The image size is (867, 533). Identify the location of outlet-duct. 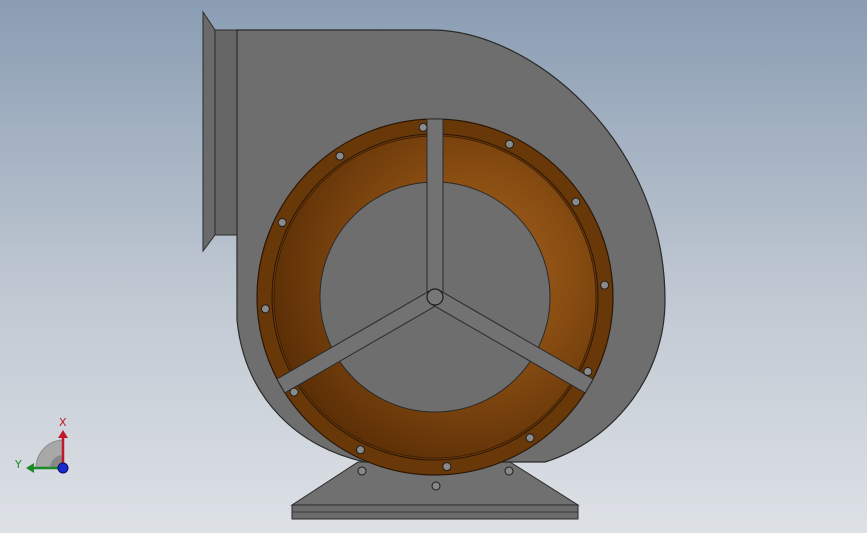
(220, 131).